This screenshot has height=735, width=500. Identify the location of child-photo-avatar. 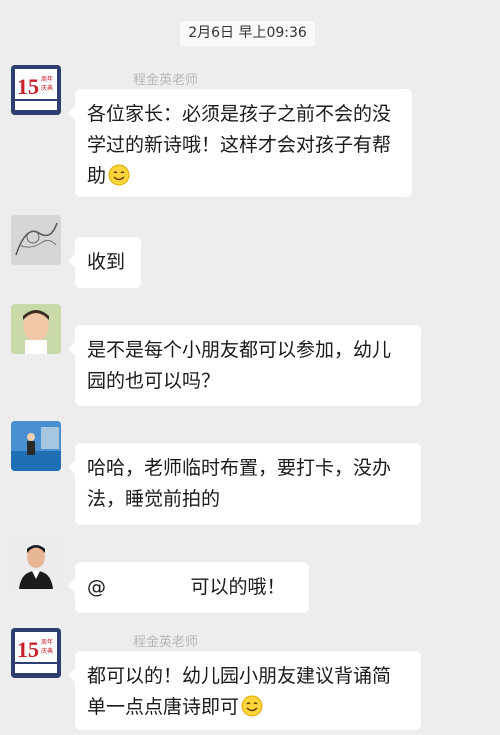
(36, 329).